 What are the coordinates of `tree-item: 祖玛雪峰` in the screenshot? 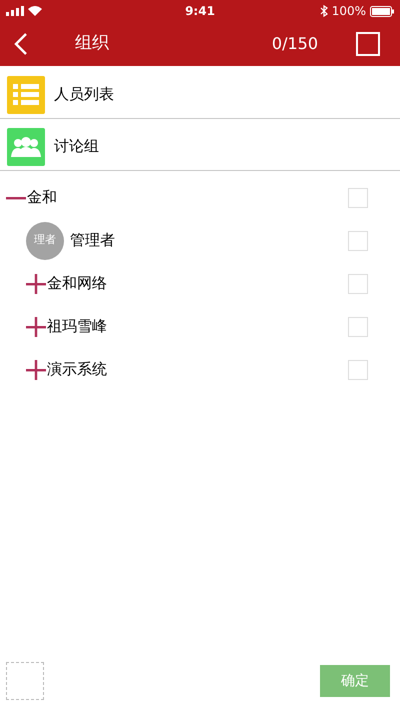 It's located at (197, 326).